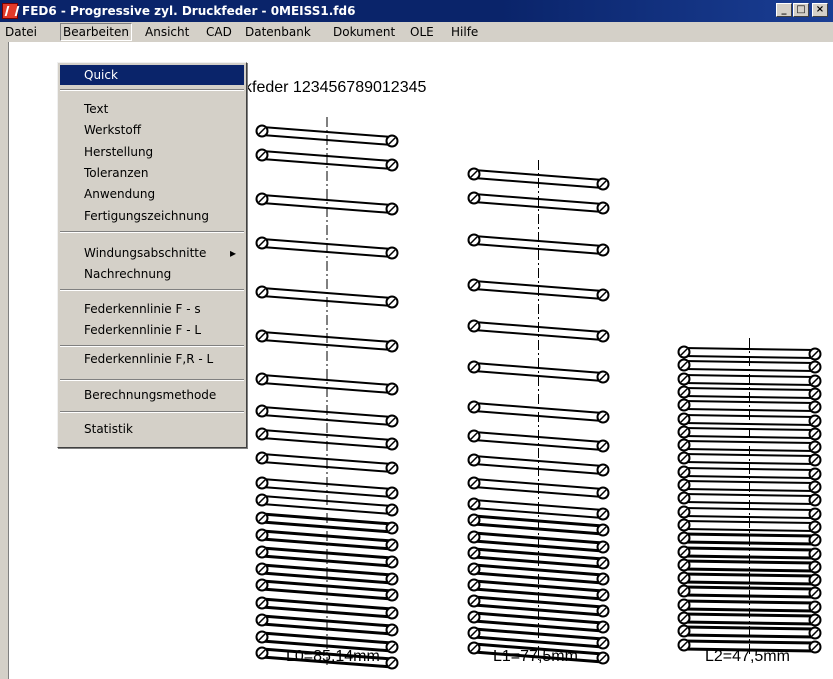 This screenshot has width=833, height=679. Describe the element at coordinates (535, 656) in the screenshot. I see `spring-label-l1: L1=77,5mm` at that location.